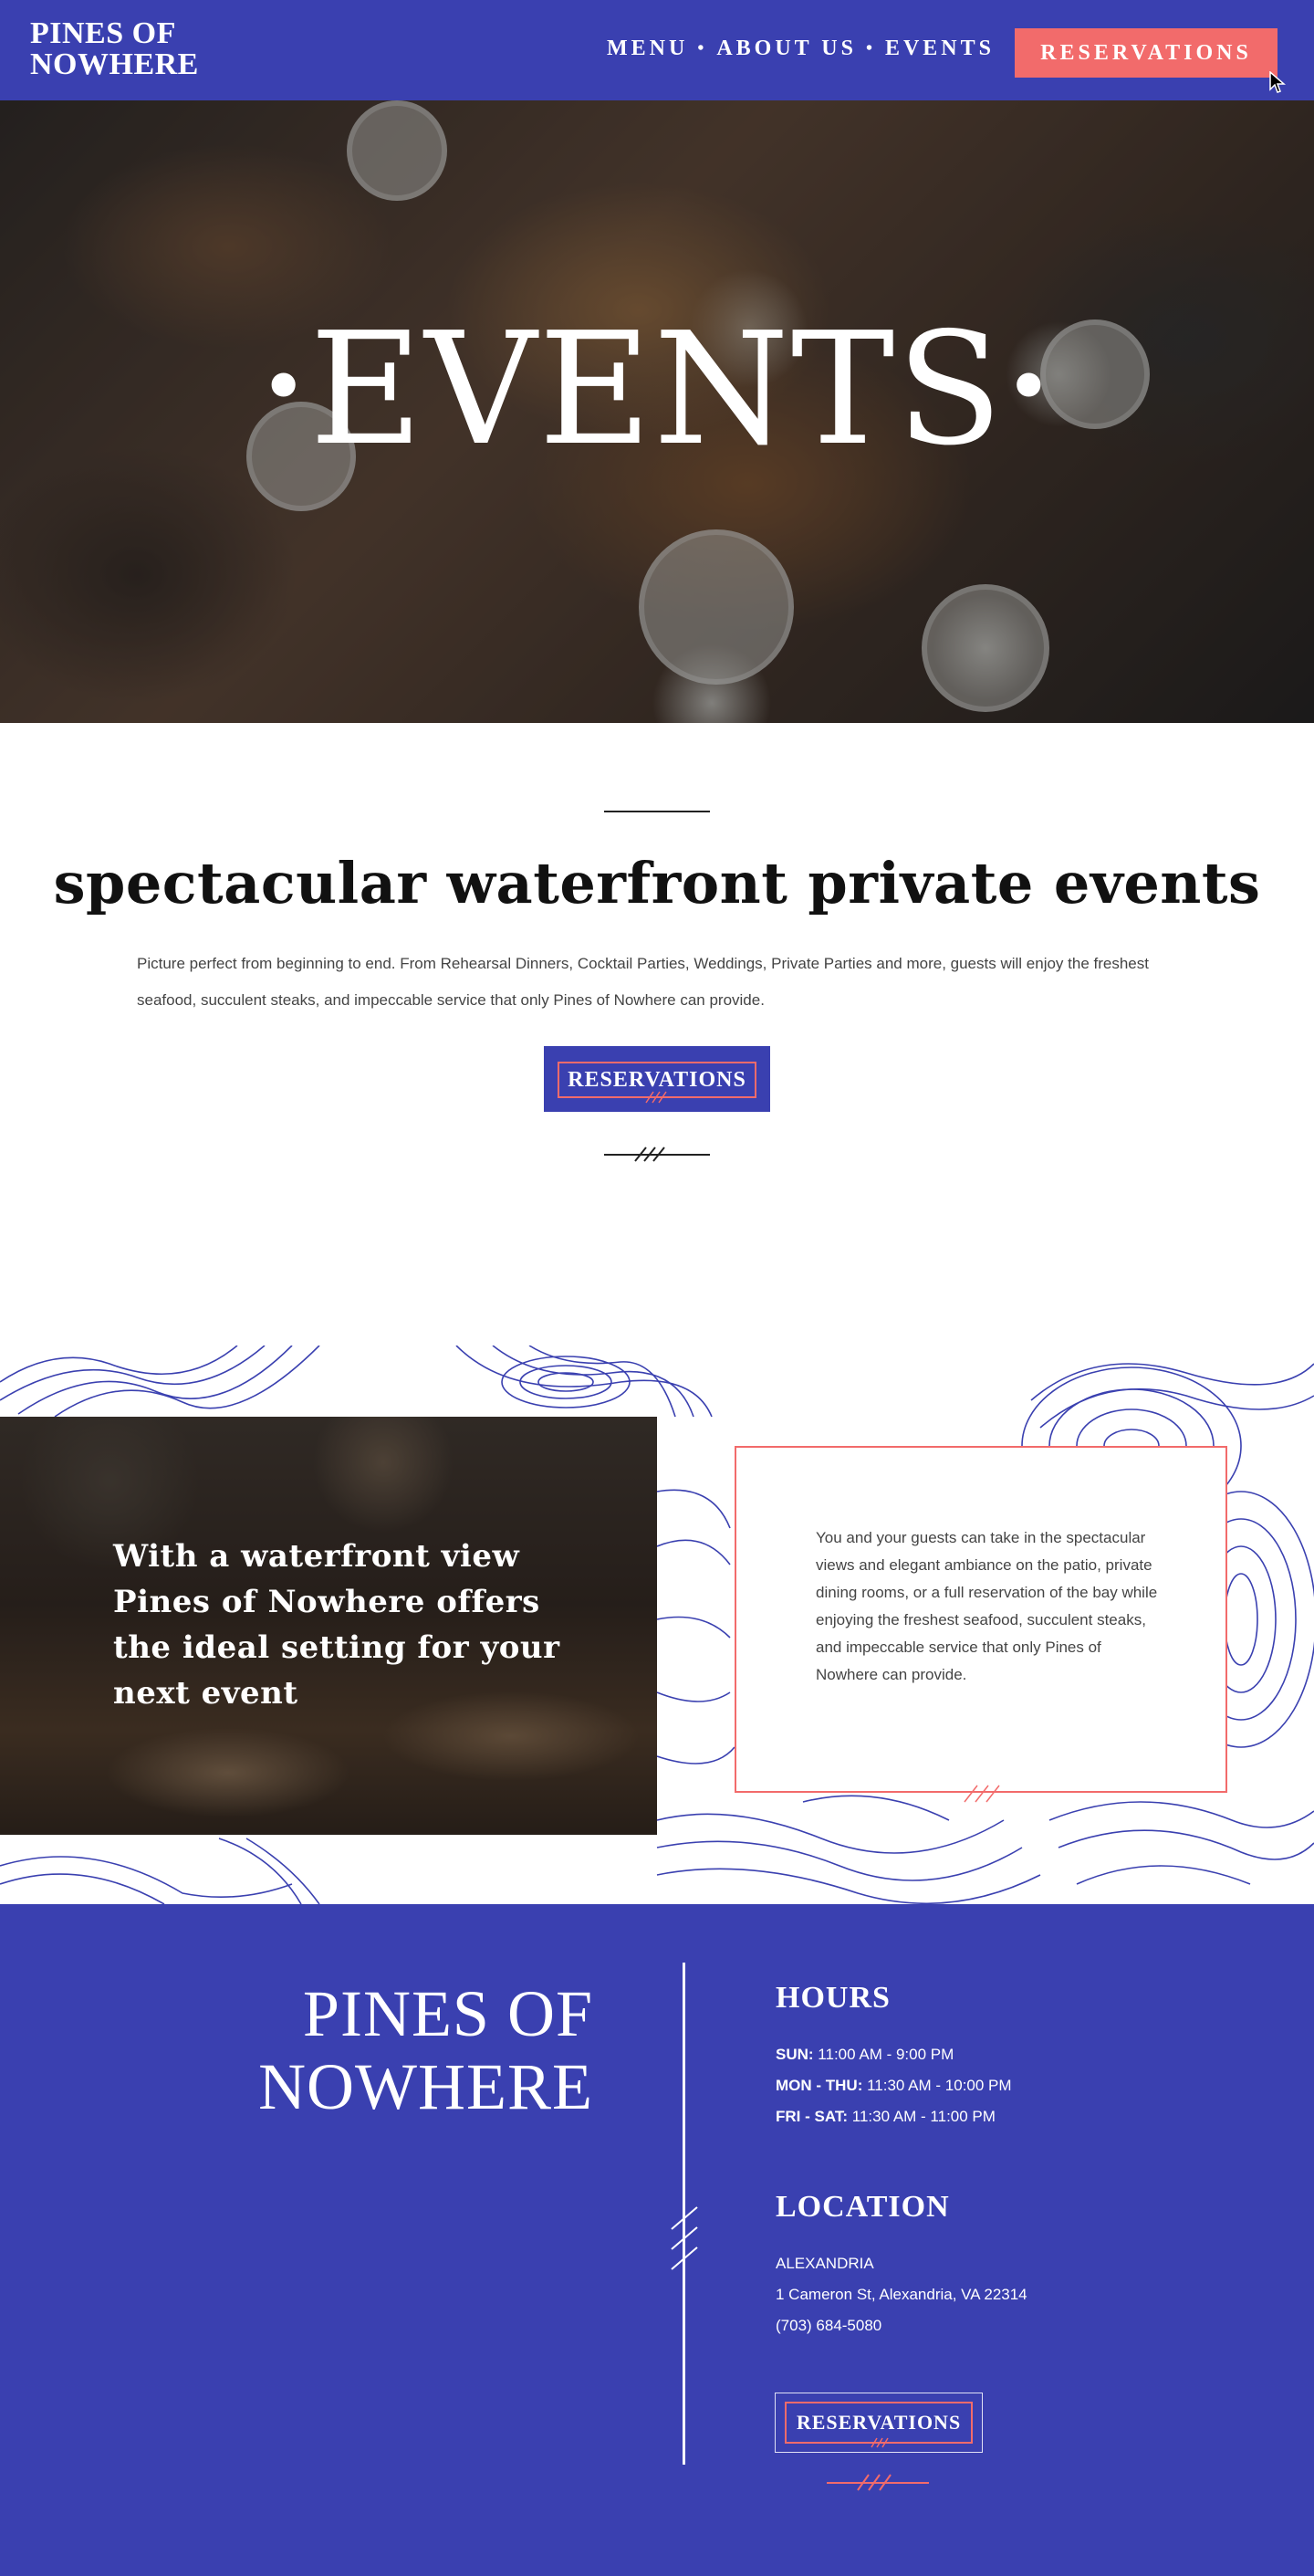  Describe the element at coordinates (657, 812) in the screenshot. I see `divider-line` at that location.